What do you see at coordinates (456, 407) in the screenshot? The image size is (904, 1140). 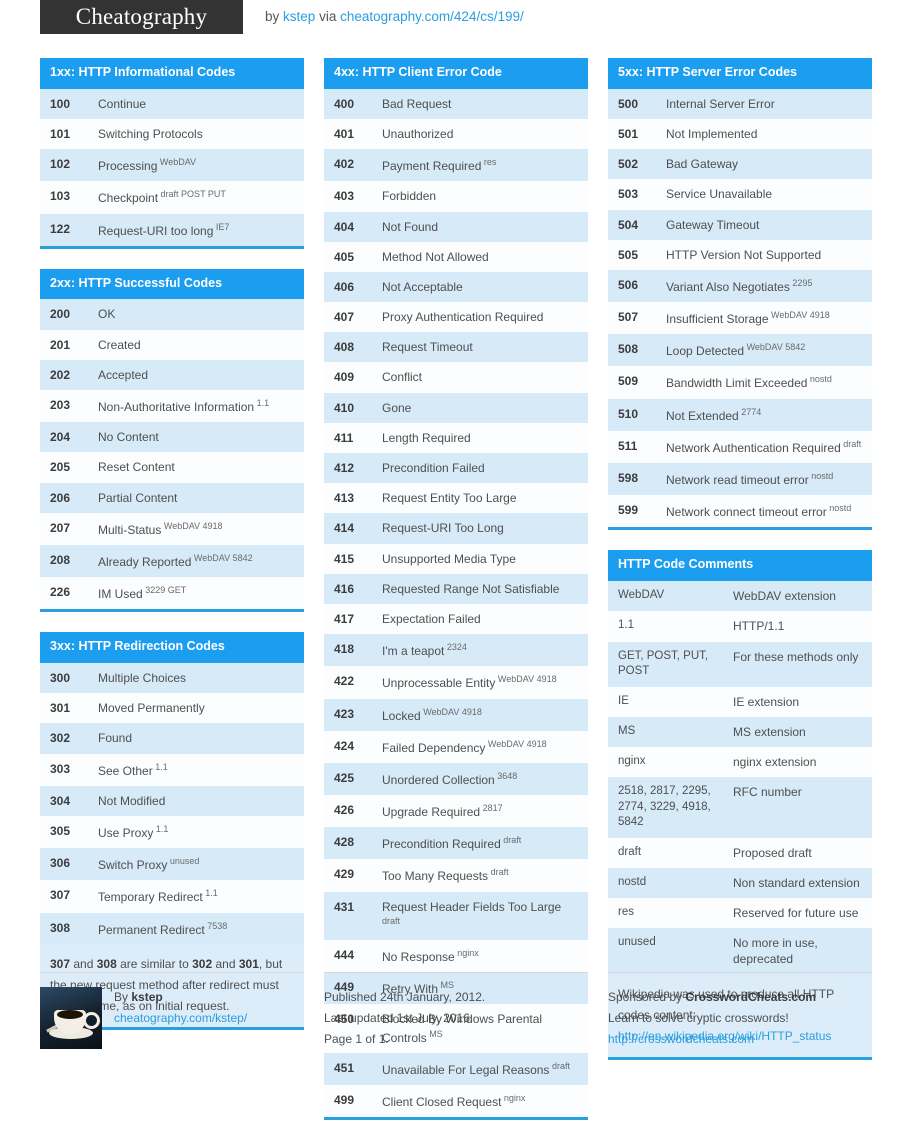 I see `table-row: 410 Gone` at bounding box center [456, 407].